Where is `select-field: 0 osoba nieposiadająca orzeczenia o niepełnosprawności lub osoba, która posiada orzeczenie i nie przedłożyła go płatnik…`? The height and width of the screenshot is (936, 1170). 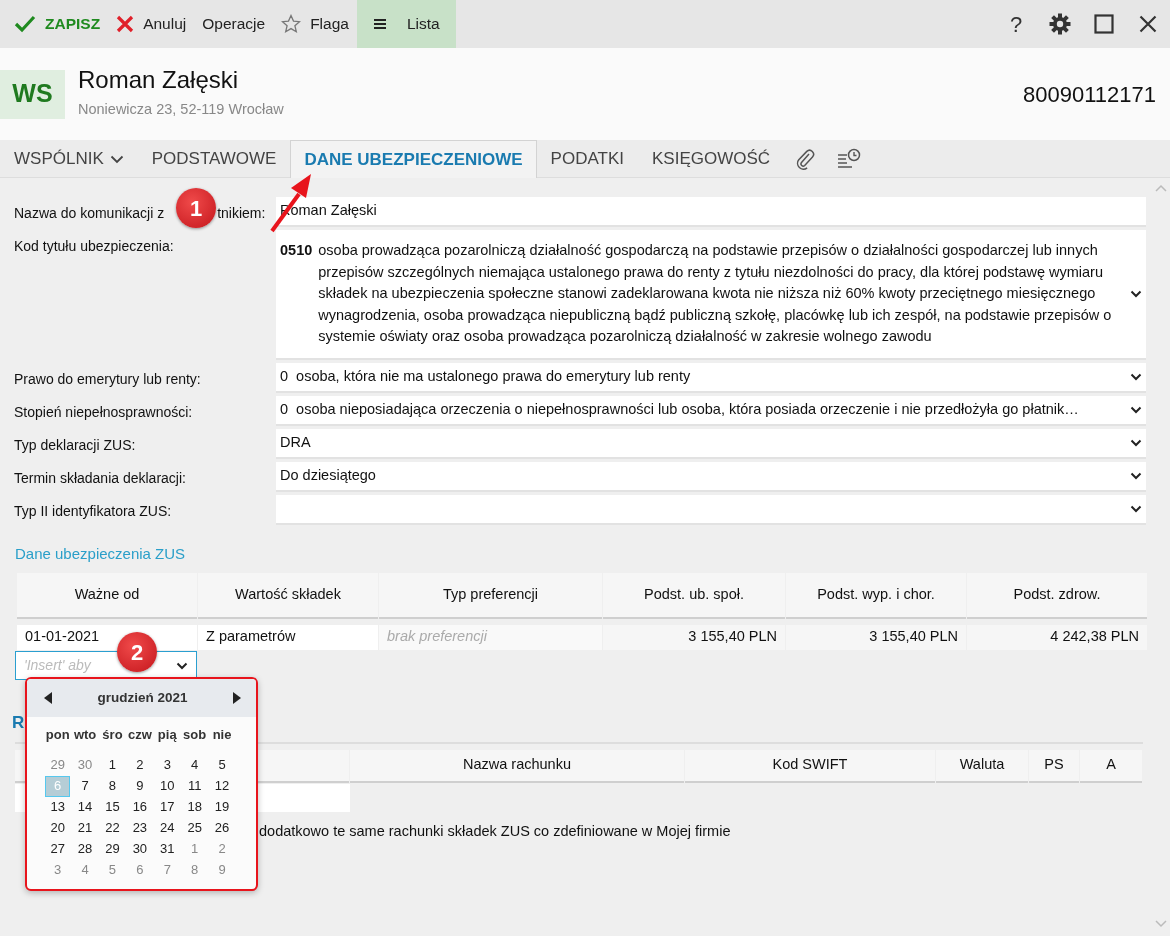 select-field: 0 osoba nieposiadająca orzeczenia o niepełnosprawności lub osoba, która posiada orzeczenie i nie przedłożyła go płatnik… is located at coordinates (711, 411).